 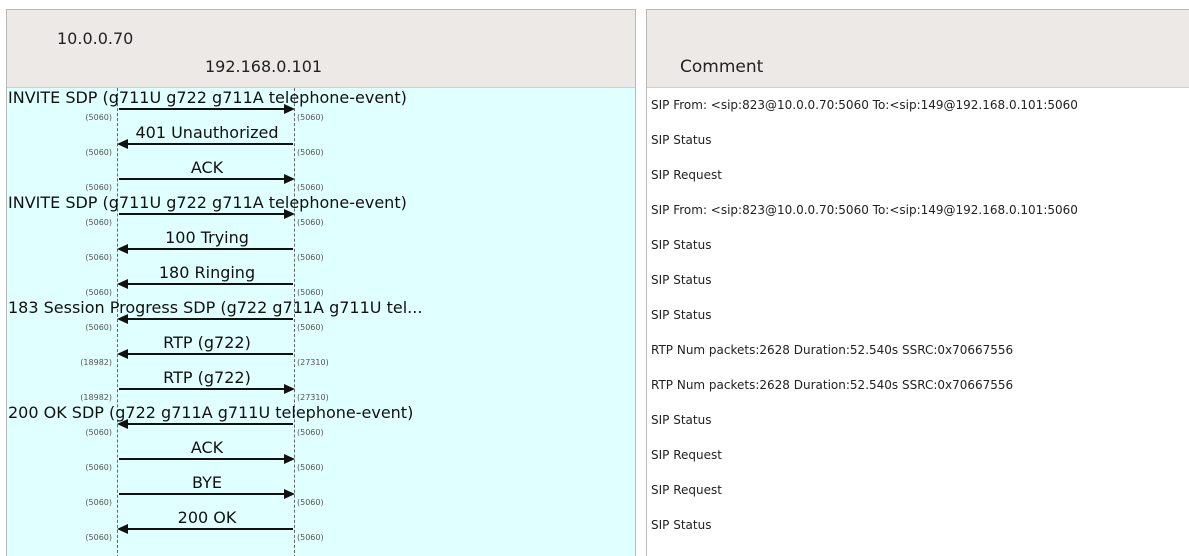 What do you see at coordinates (264, 66) in the screenshot?
I see `host-b-label: 192.168.0.101` at bounding box center [264, 66].